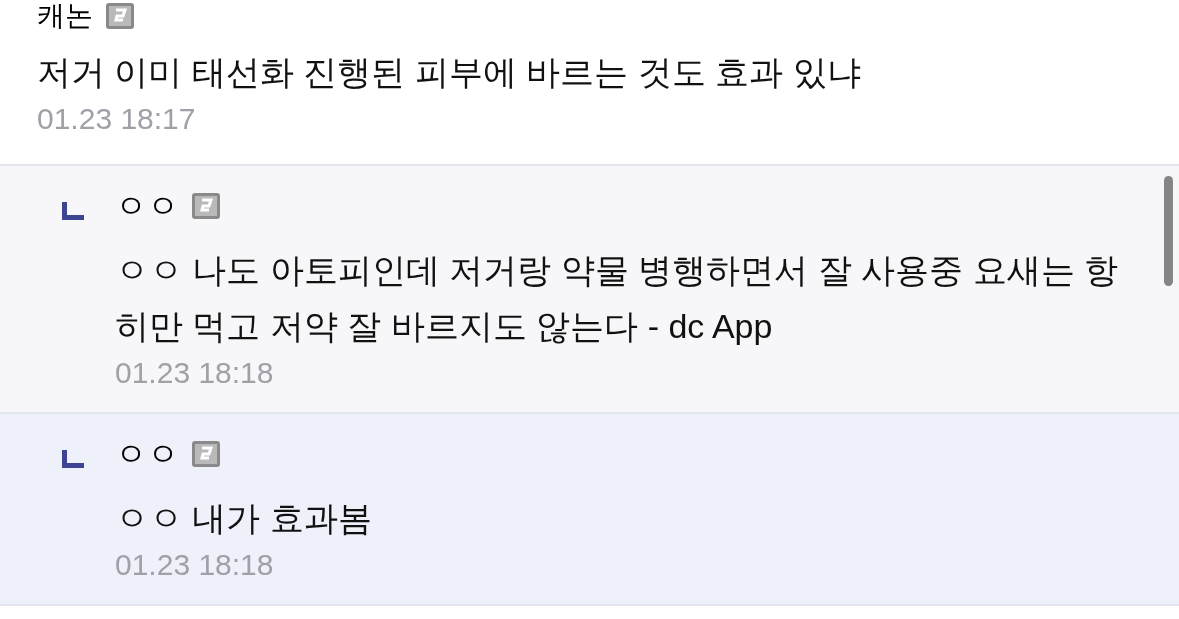  Describe the element at coordinates (117, 119) in the screenshot. I see `comment-time: 01.23 18:17` at that location.